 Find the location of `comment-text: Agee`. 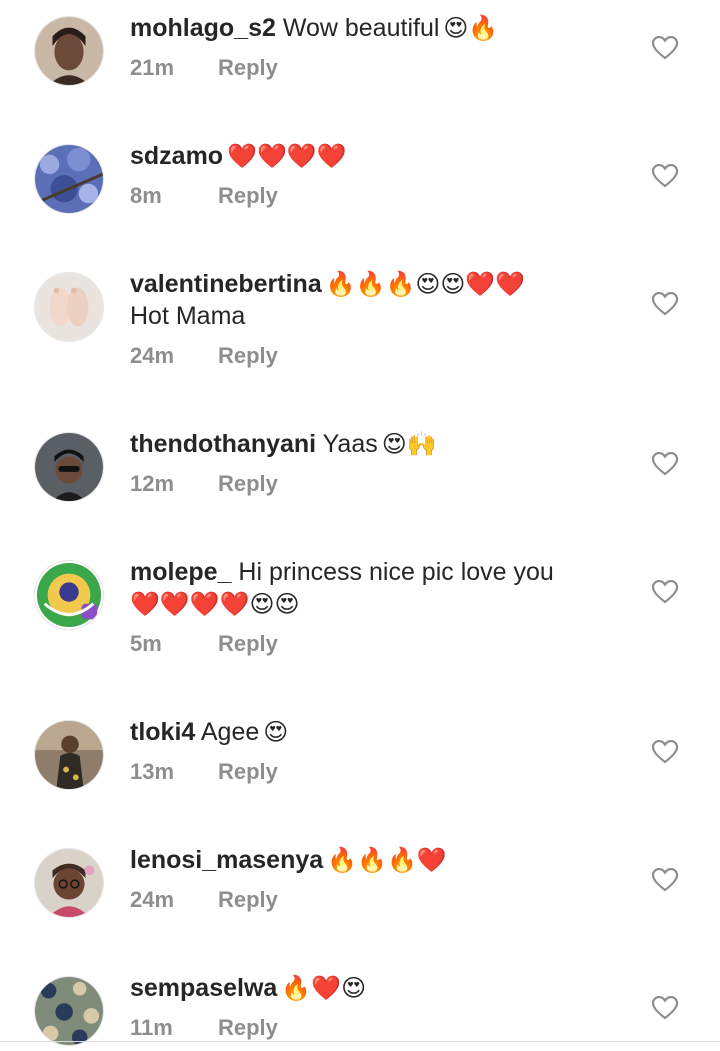

comment-text: Agee is located at coordinates (230, 732).